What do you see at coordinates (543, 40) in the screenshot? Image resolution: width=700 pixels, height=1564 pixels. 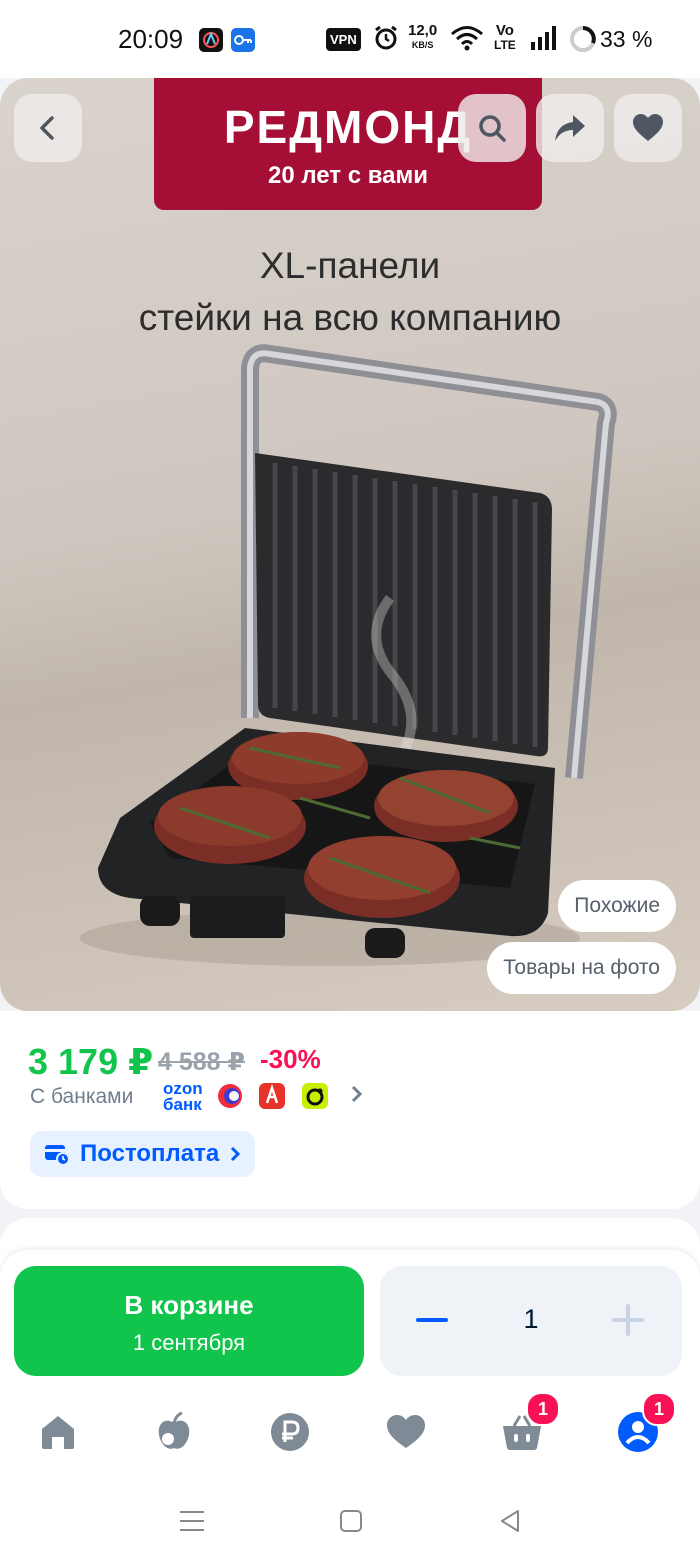 I see `signal-icon` at bounding box center [543, 40].